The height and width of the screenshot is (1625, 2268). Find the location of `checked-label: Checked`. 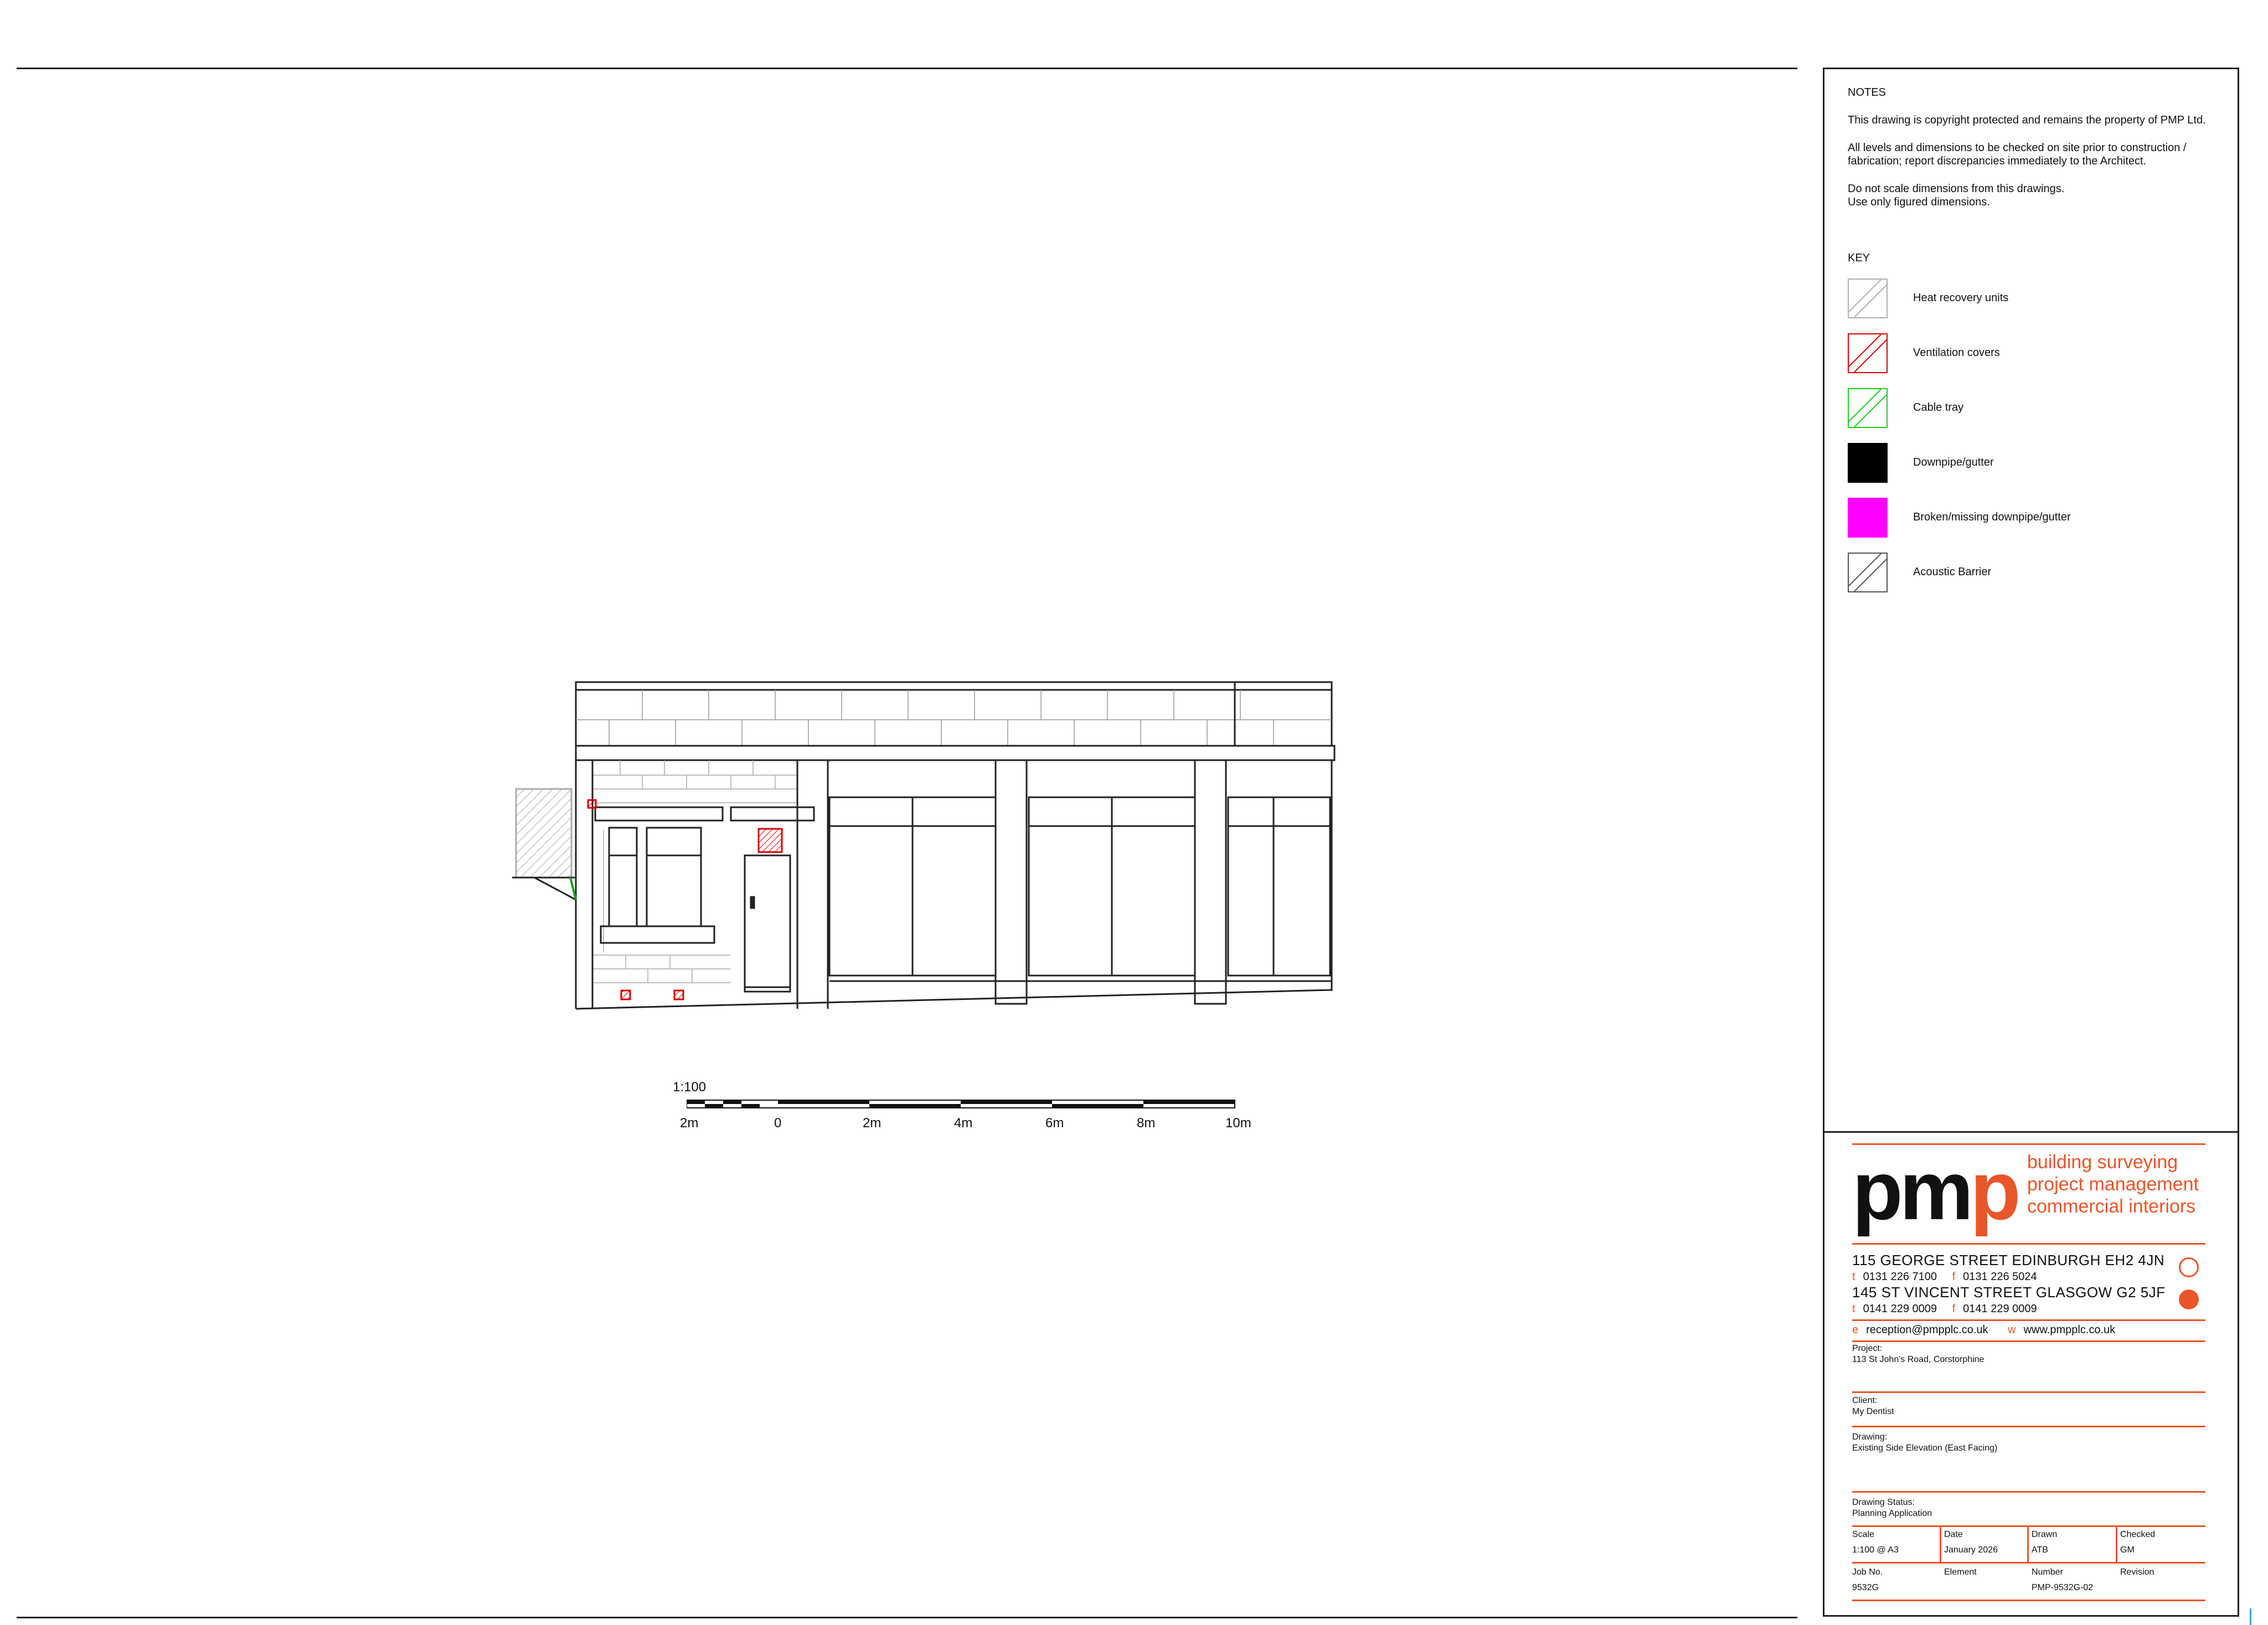

checked-label: Checked is located at coordinates (2138, 1534).